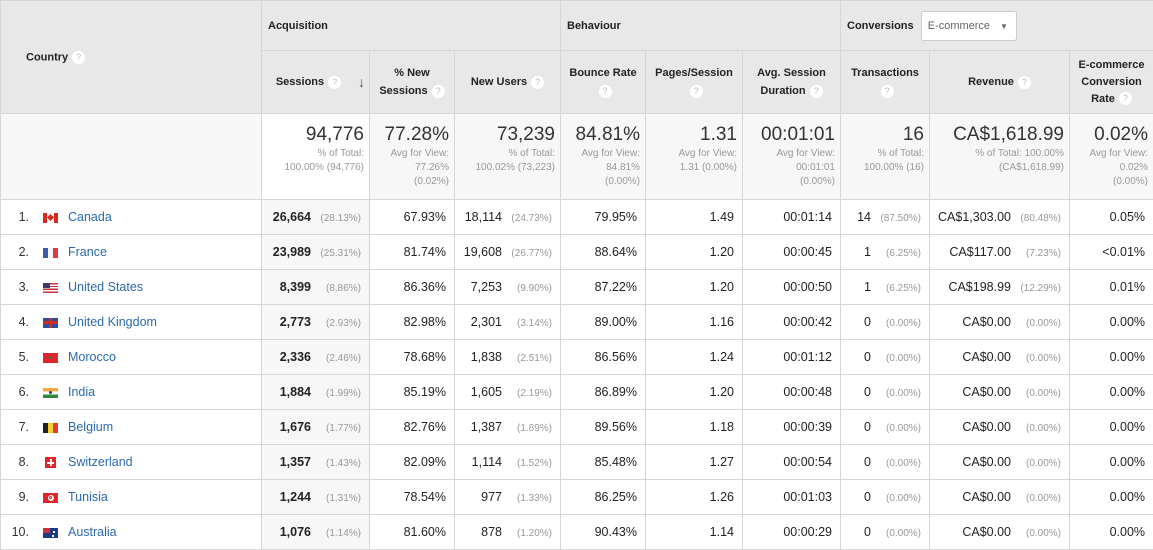  I want to click on country-cell: 3. United States, so click(131, 287).